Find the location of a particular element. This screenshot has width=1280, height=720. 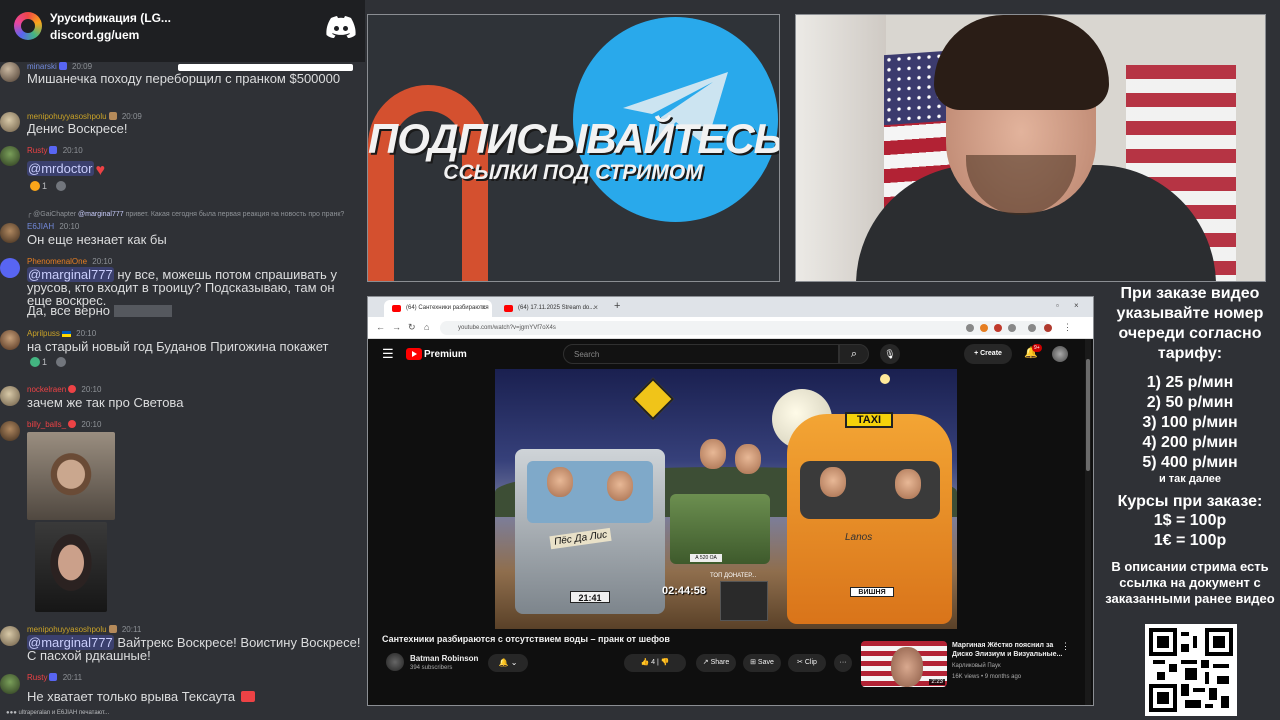

recommended-video-thumbnail: 2:23 is located at coordinates (904, 664).